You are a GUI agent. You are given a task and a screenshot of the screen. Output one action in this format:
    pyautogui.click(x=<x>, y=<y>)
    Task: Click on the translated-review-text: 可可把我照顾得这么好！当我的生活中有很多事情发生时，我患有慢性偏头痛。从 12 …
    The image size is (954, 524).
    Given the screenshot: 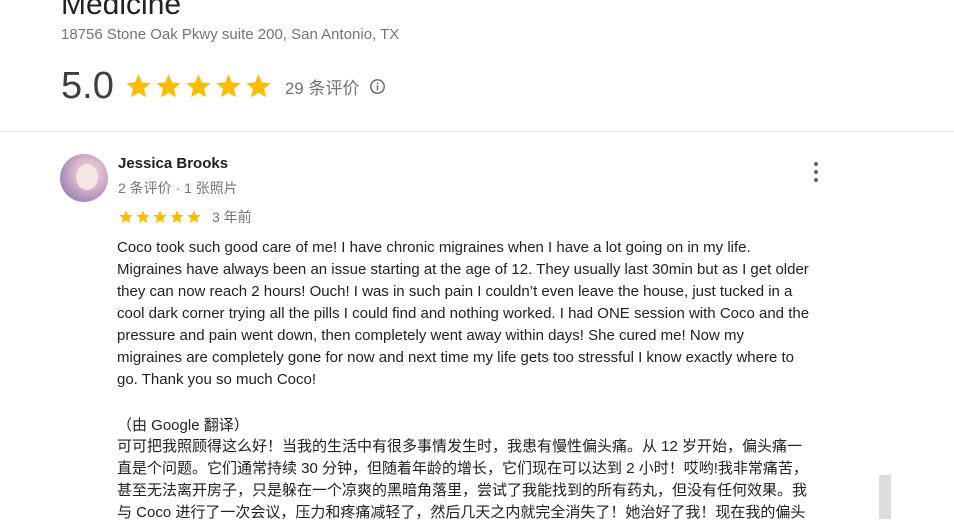 What is the action you would take?
    pyautogui.click(x=462, y=479)
    